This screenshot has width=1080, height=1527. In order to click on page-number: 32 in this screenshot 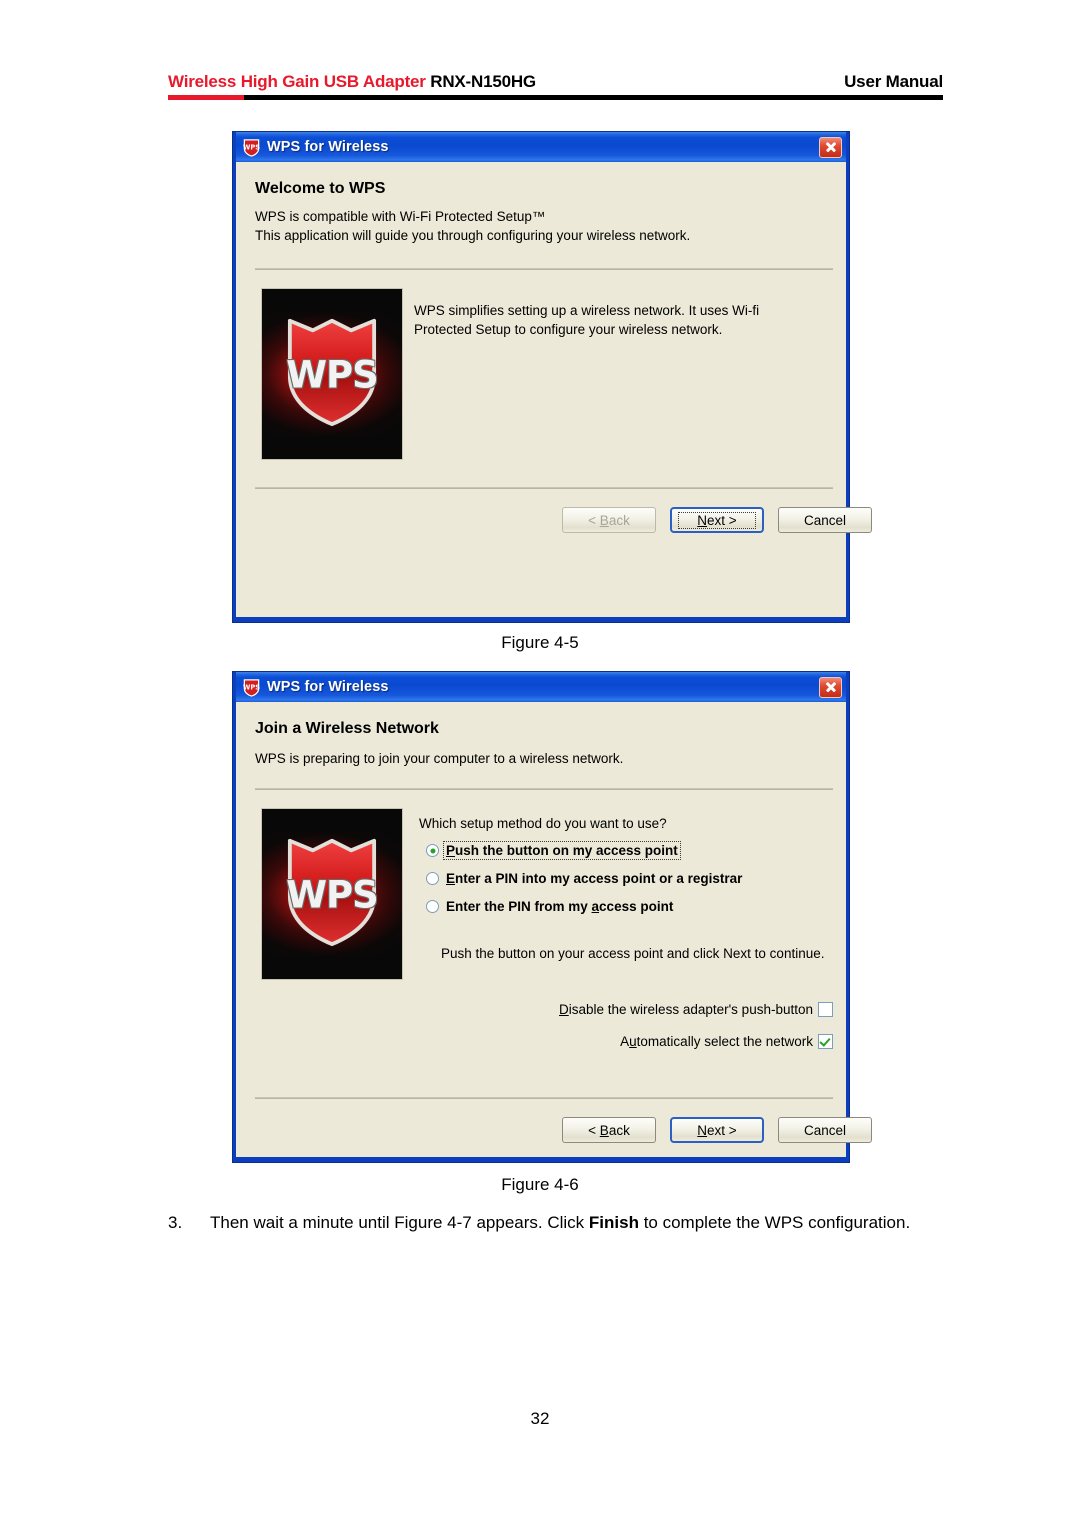, I will do `click(540, 1418)`.